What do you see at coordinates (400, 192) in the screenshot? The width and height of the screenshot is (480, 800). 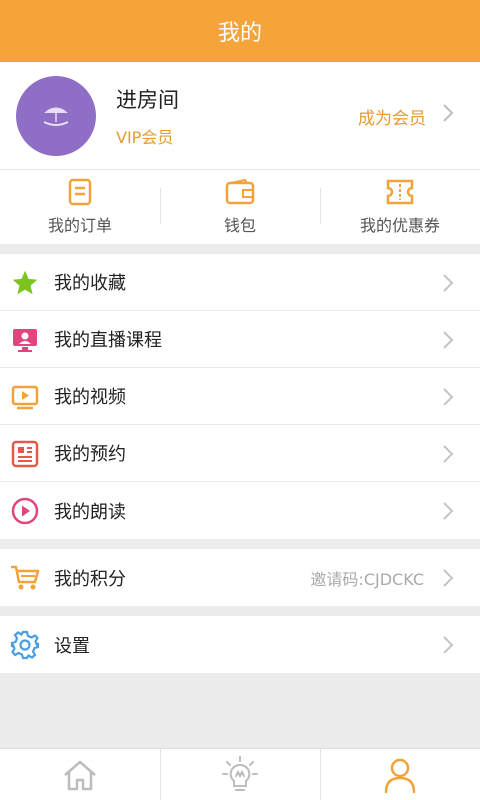 I see `coupon-icon` at bounding box center [400, 192].